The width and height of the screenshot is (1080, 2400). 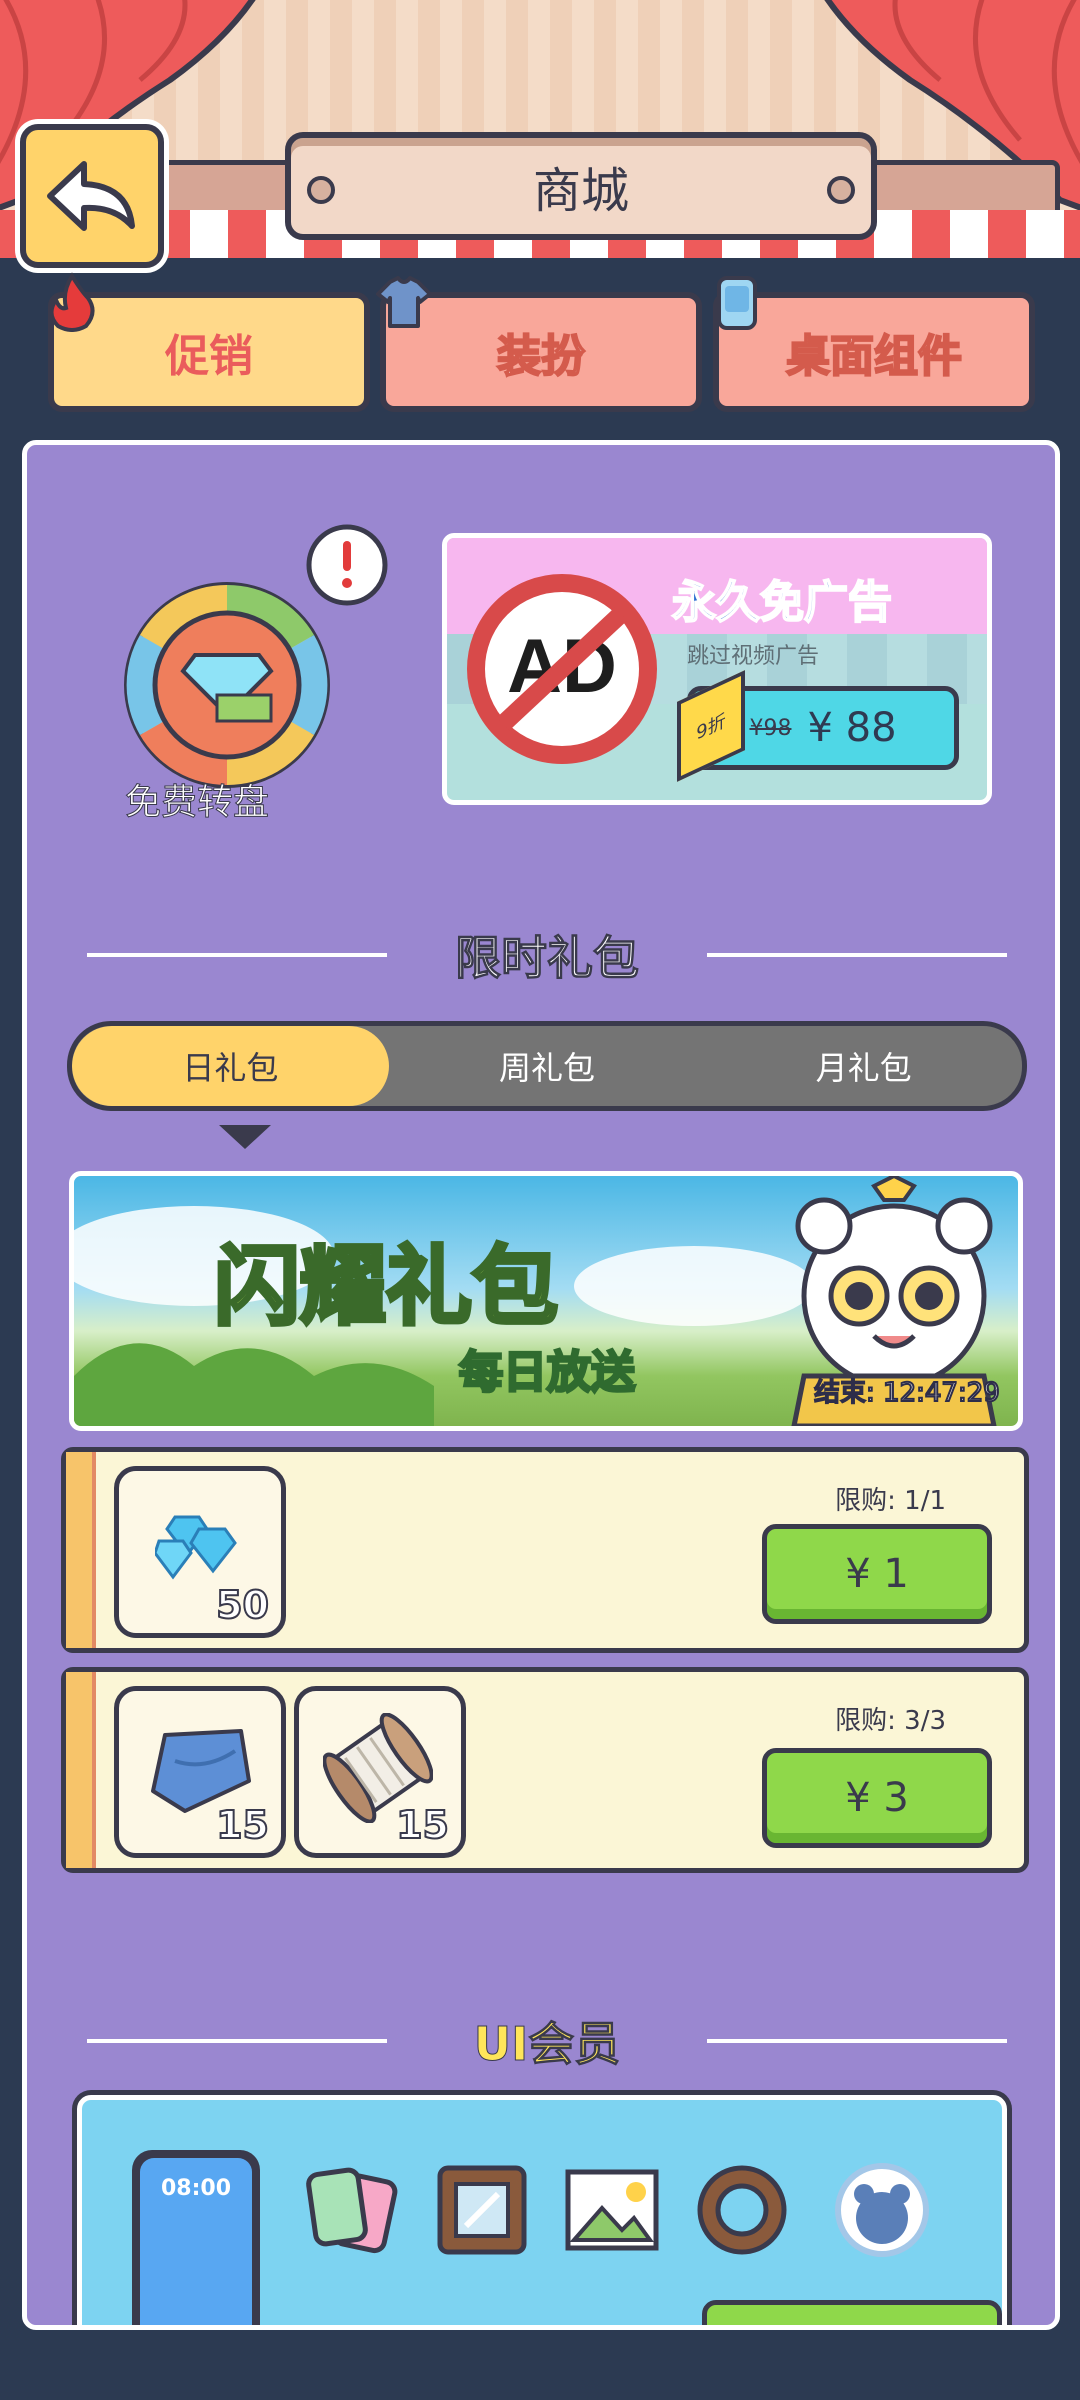 What do you see at coordinates (200, 1772) in the screenshot?
I see `pack-item-cloth: 15` at bounding box center [200, 1772].